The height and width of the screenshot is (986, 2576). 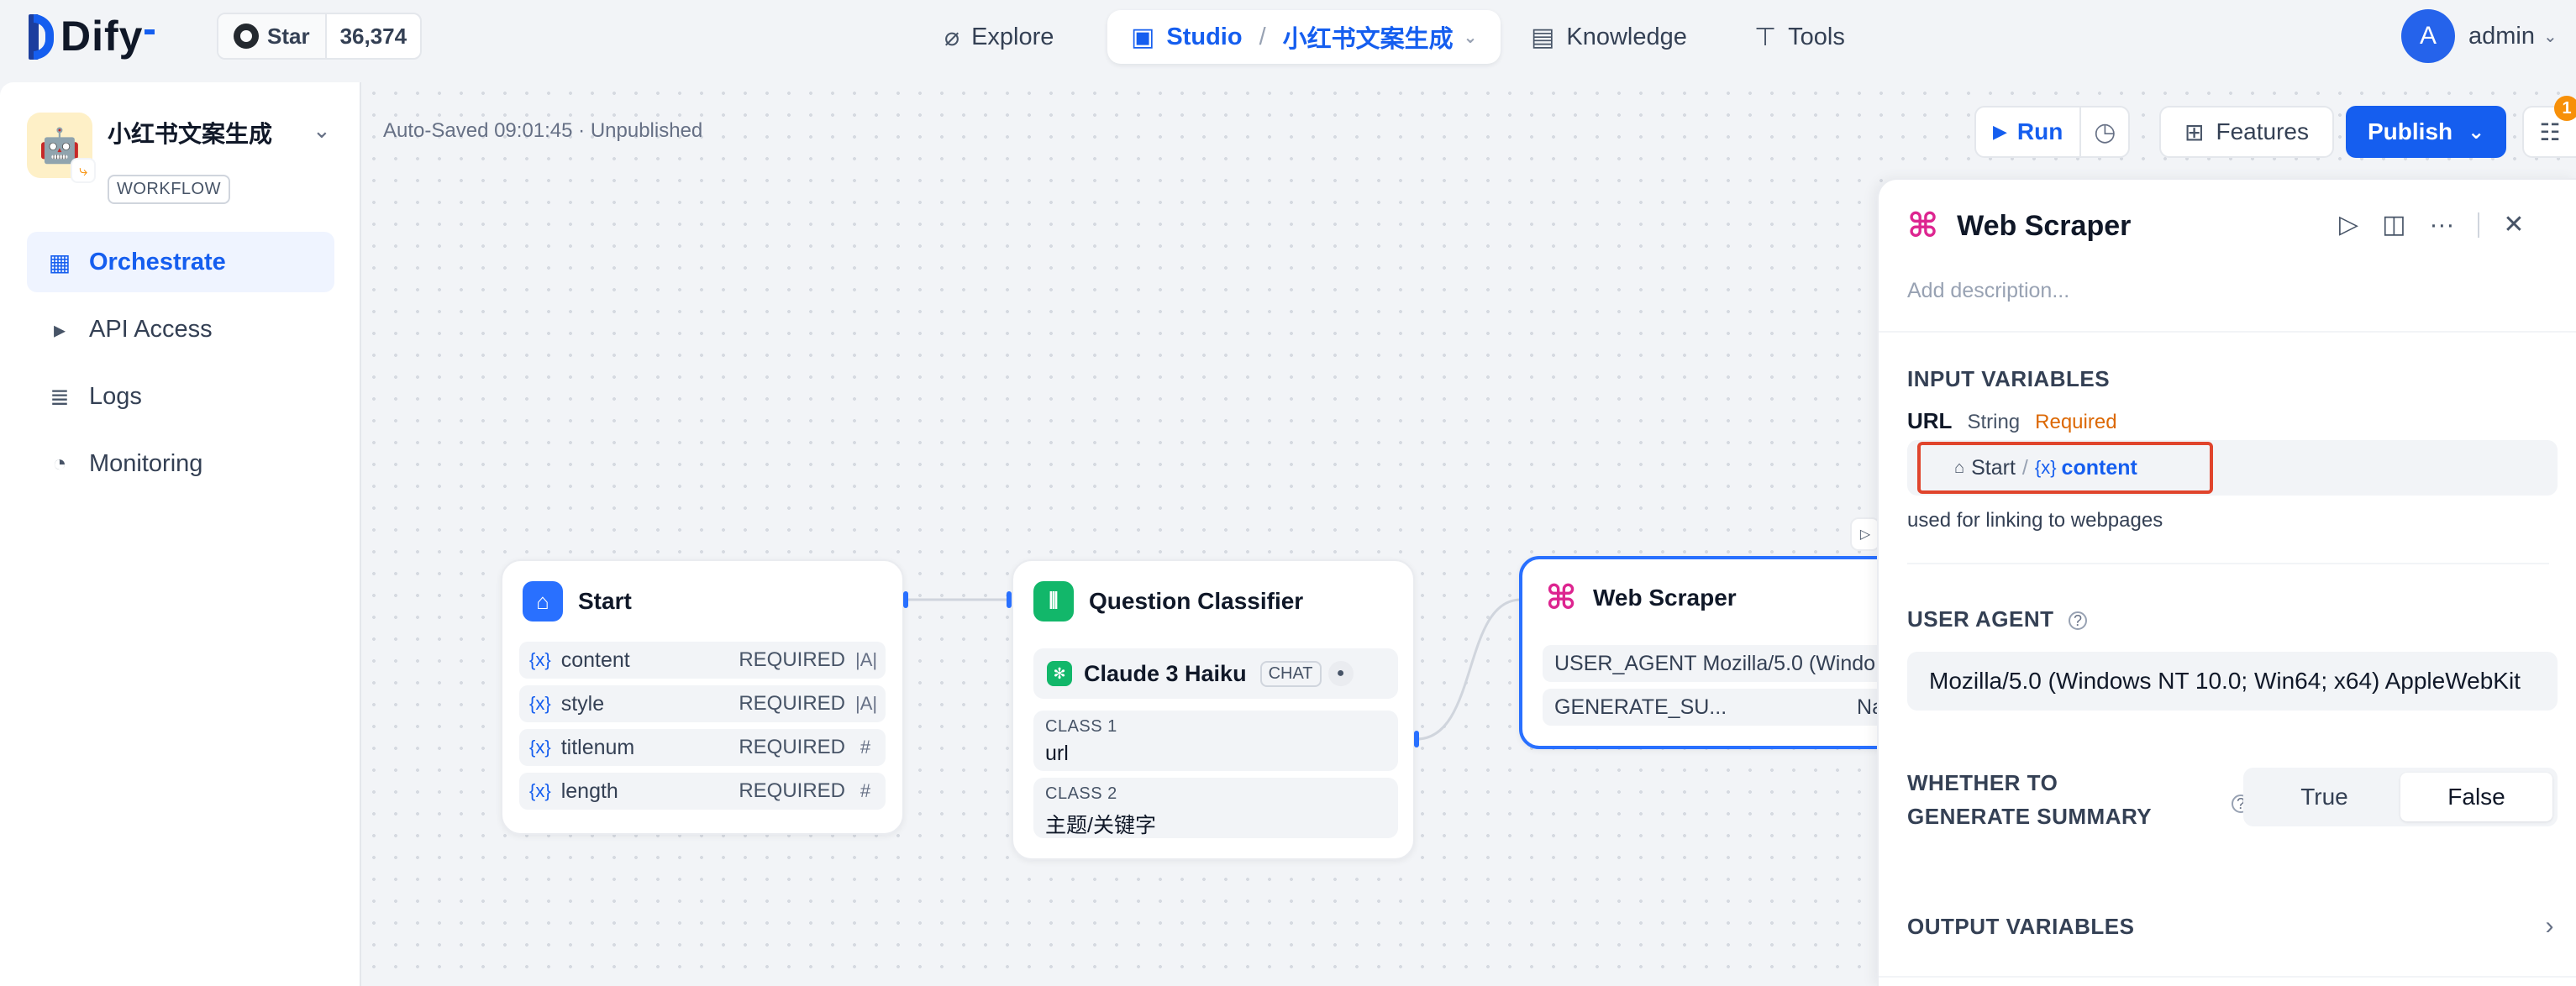 I want to click on close-icon: ✕, so click(x=2513, y=225).